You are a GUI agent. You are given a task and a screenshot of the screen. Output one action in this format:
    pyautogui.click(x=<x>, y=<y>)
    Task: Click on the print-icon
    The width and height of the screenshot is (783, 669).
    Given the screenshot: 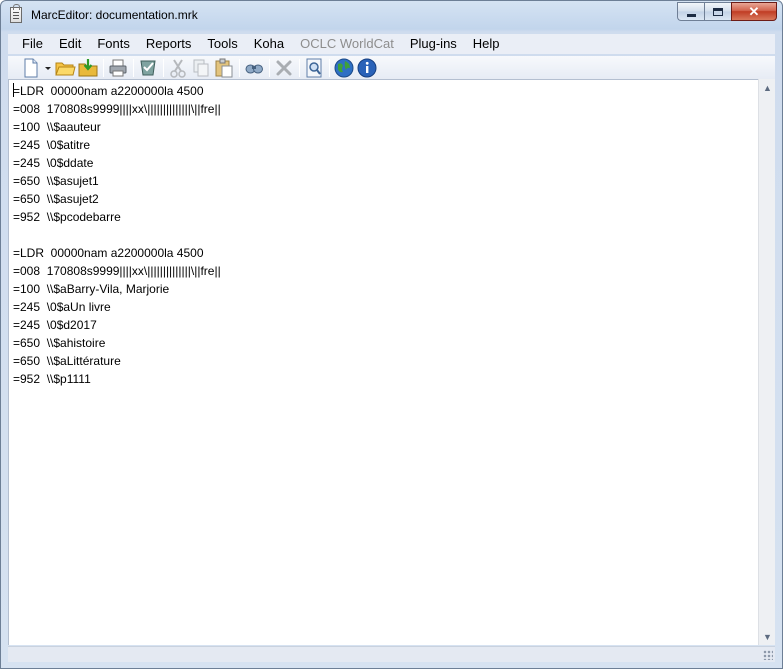 What is the action you would take?
    pyautogui.click(x=118, y=68)
    